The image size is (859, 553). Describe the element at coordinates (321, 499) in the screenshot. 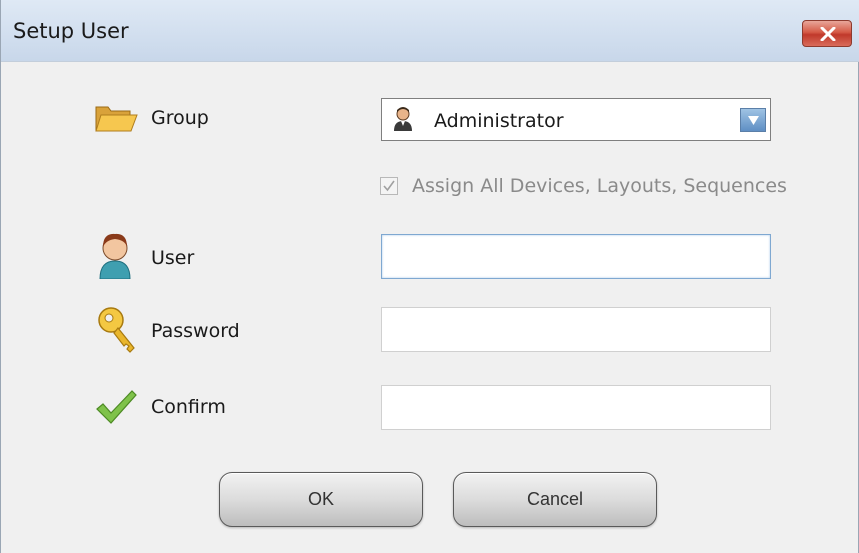

I see `ok-button: OK` at that location.